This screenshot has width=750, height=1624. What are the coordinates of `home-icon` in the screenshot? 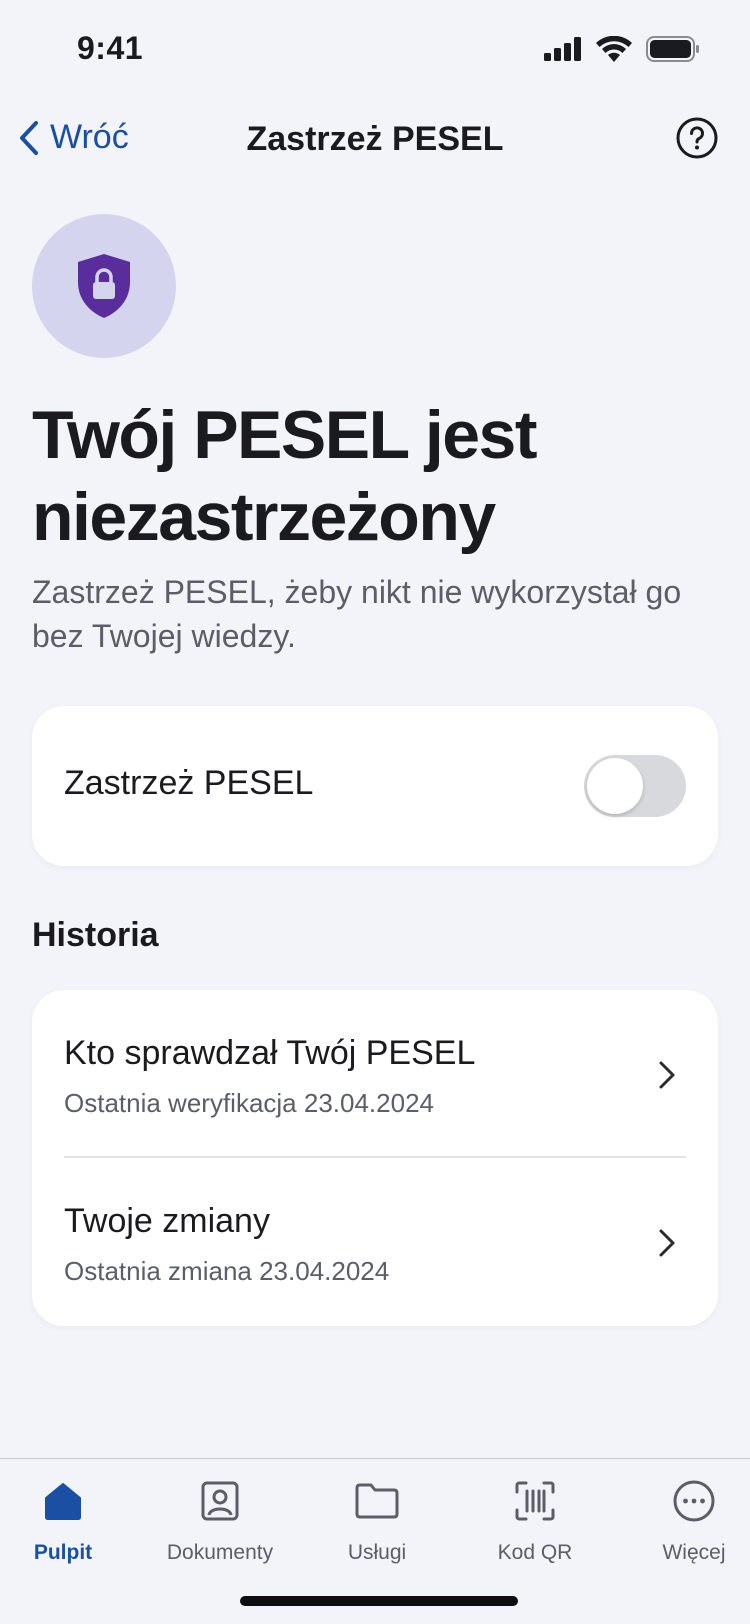 It's located at (63, 1501).